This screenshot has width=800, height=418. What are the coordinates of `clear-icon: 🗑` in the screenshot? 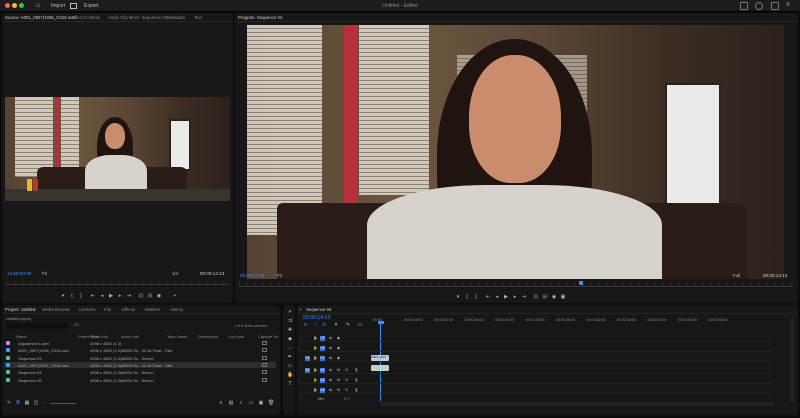 It's located at (271, 403).